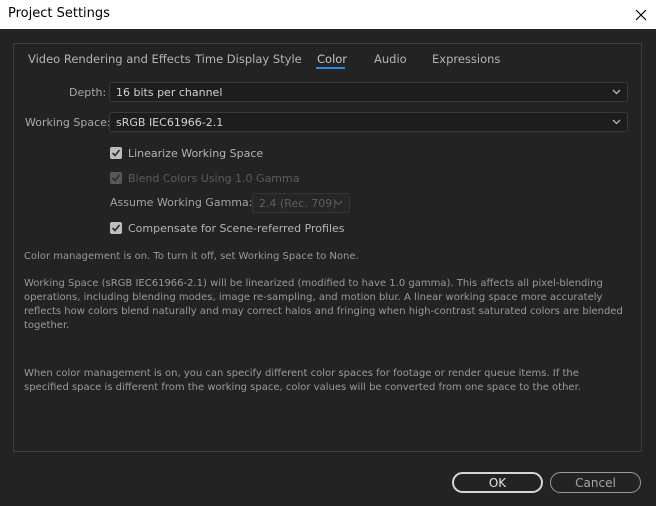  I want to click on gamma-dropdown: 2.4 (Rec. 709), so click(301, 203).